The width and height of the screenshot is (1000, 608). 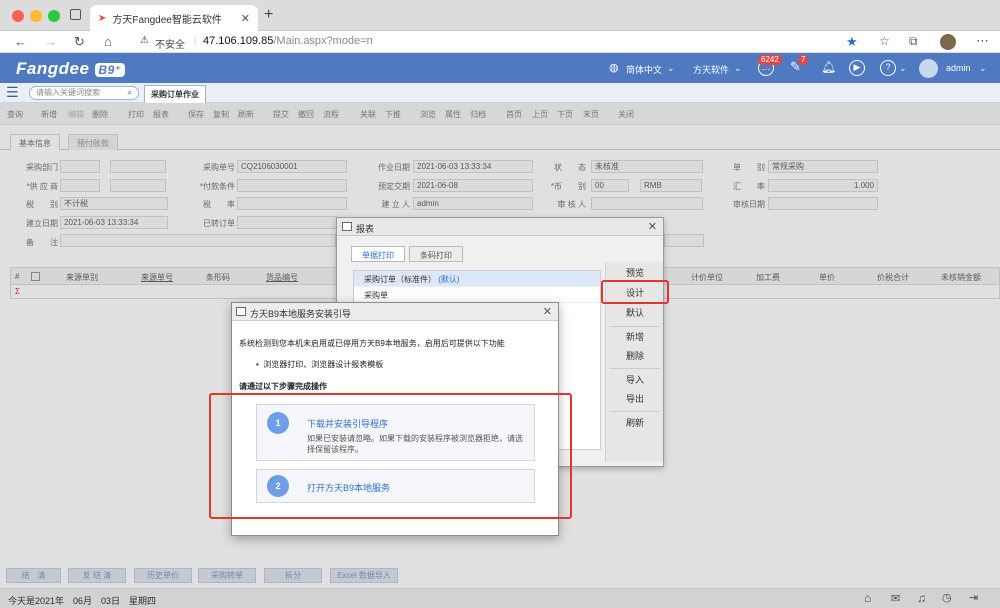 What do you see at coordinates (175, 94) in the screenshot?
I see `tab-purchase-order: 采购订单作业` at bounding box center [175, 94].